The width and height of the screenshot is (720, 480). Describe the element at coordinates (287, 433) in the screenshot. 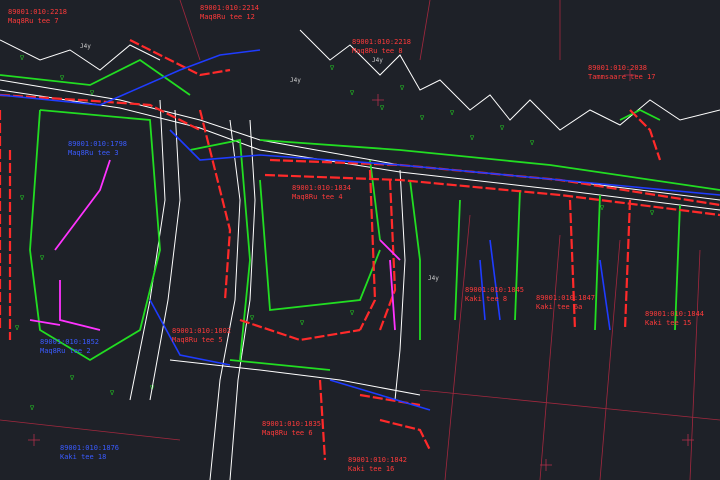

I see `parcel-label-12-address: Maq8Ru tee 6` at that location.